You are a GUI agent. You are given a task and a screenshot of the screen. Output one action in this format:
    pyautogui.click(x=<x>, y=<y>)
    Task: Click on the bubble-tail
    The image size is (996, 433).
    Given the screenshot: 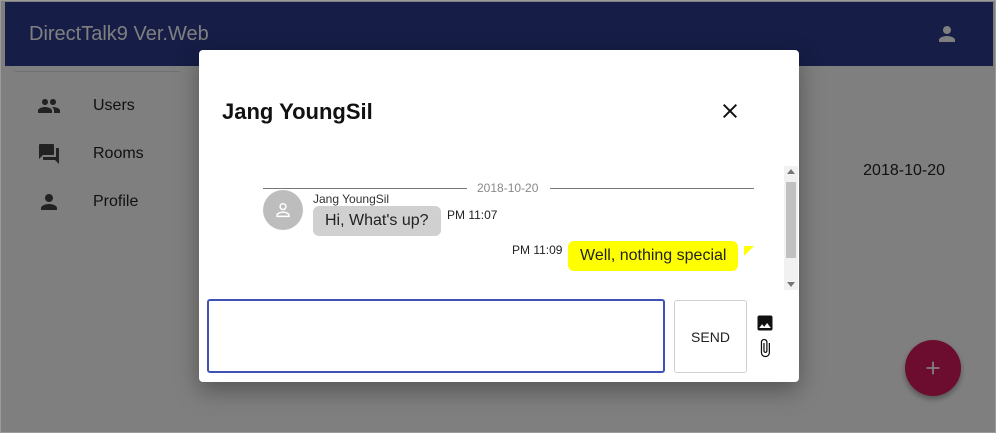 What is the action you would take?
    pyautogui.click(x=749, y=251)
    